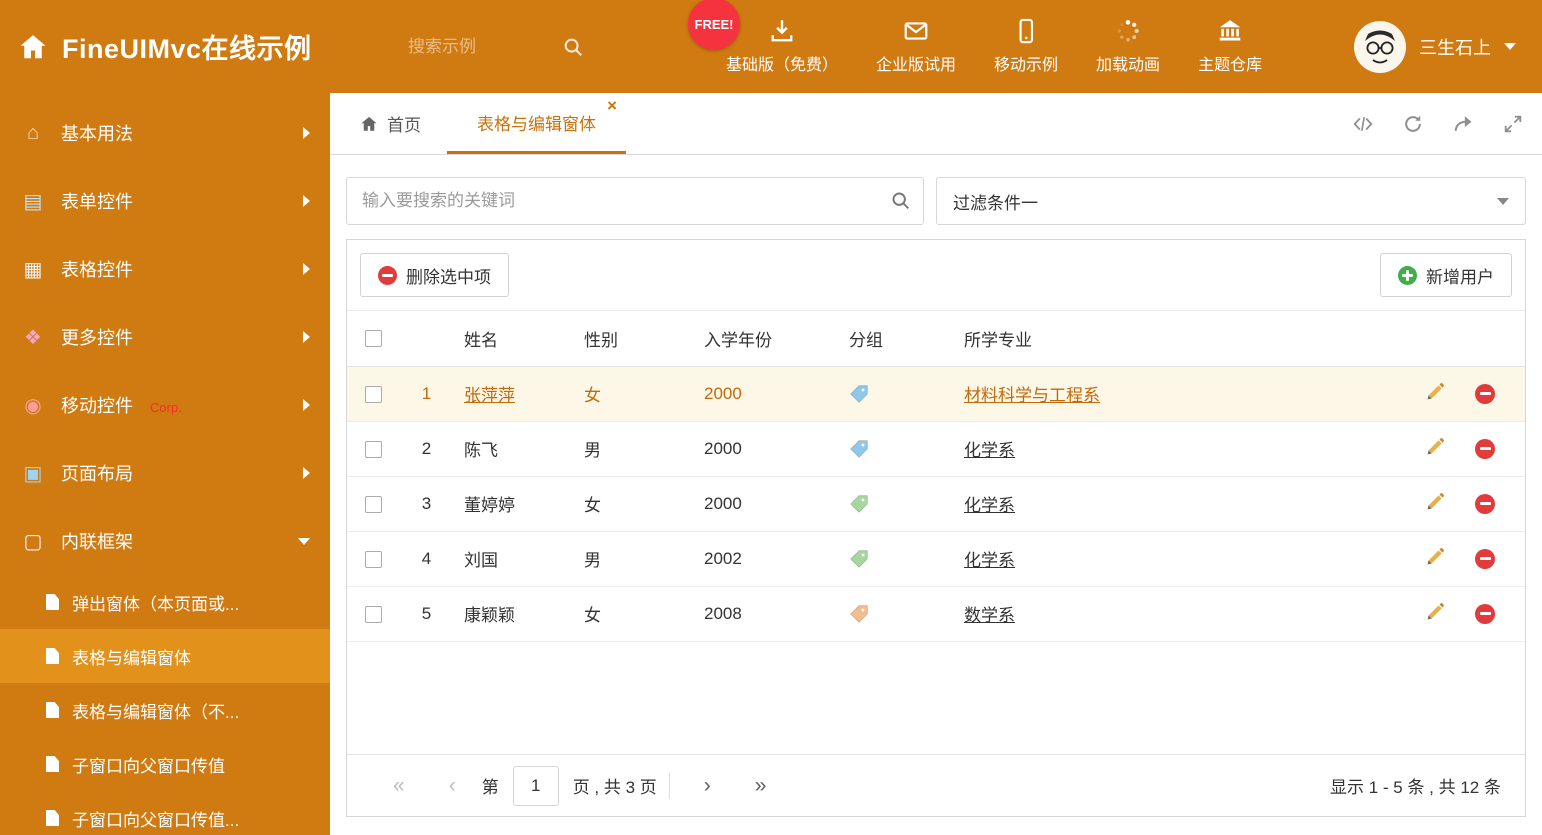 The width and height of the screenshot is (1542, 835). Describe the element at coordinates (33, 201) in the screenshot. I see `form-icon: ▤` at that location.